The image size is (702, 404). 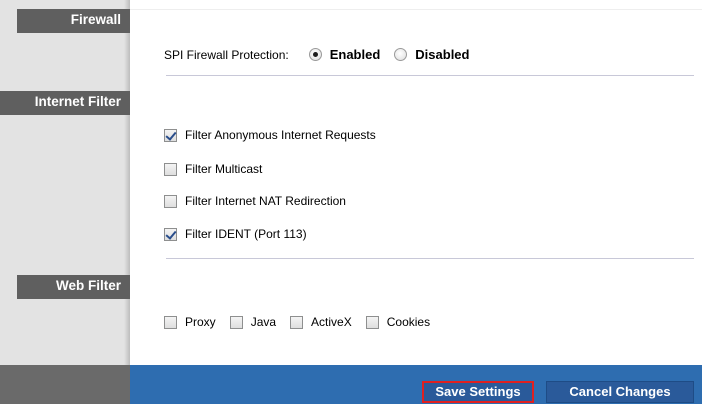 What do you see at coordinates (226, 54) in the screenshot?
I see `spi-firewall-label: SPI Firewall Protection:` at bounding box center [226, 54].